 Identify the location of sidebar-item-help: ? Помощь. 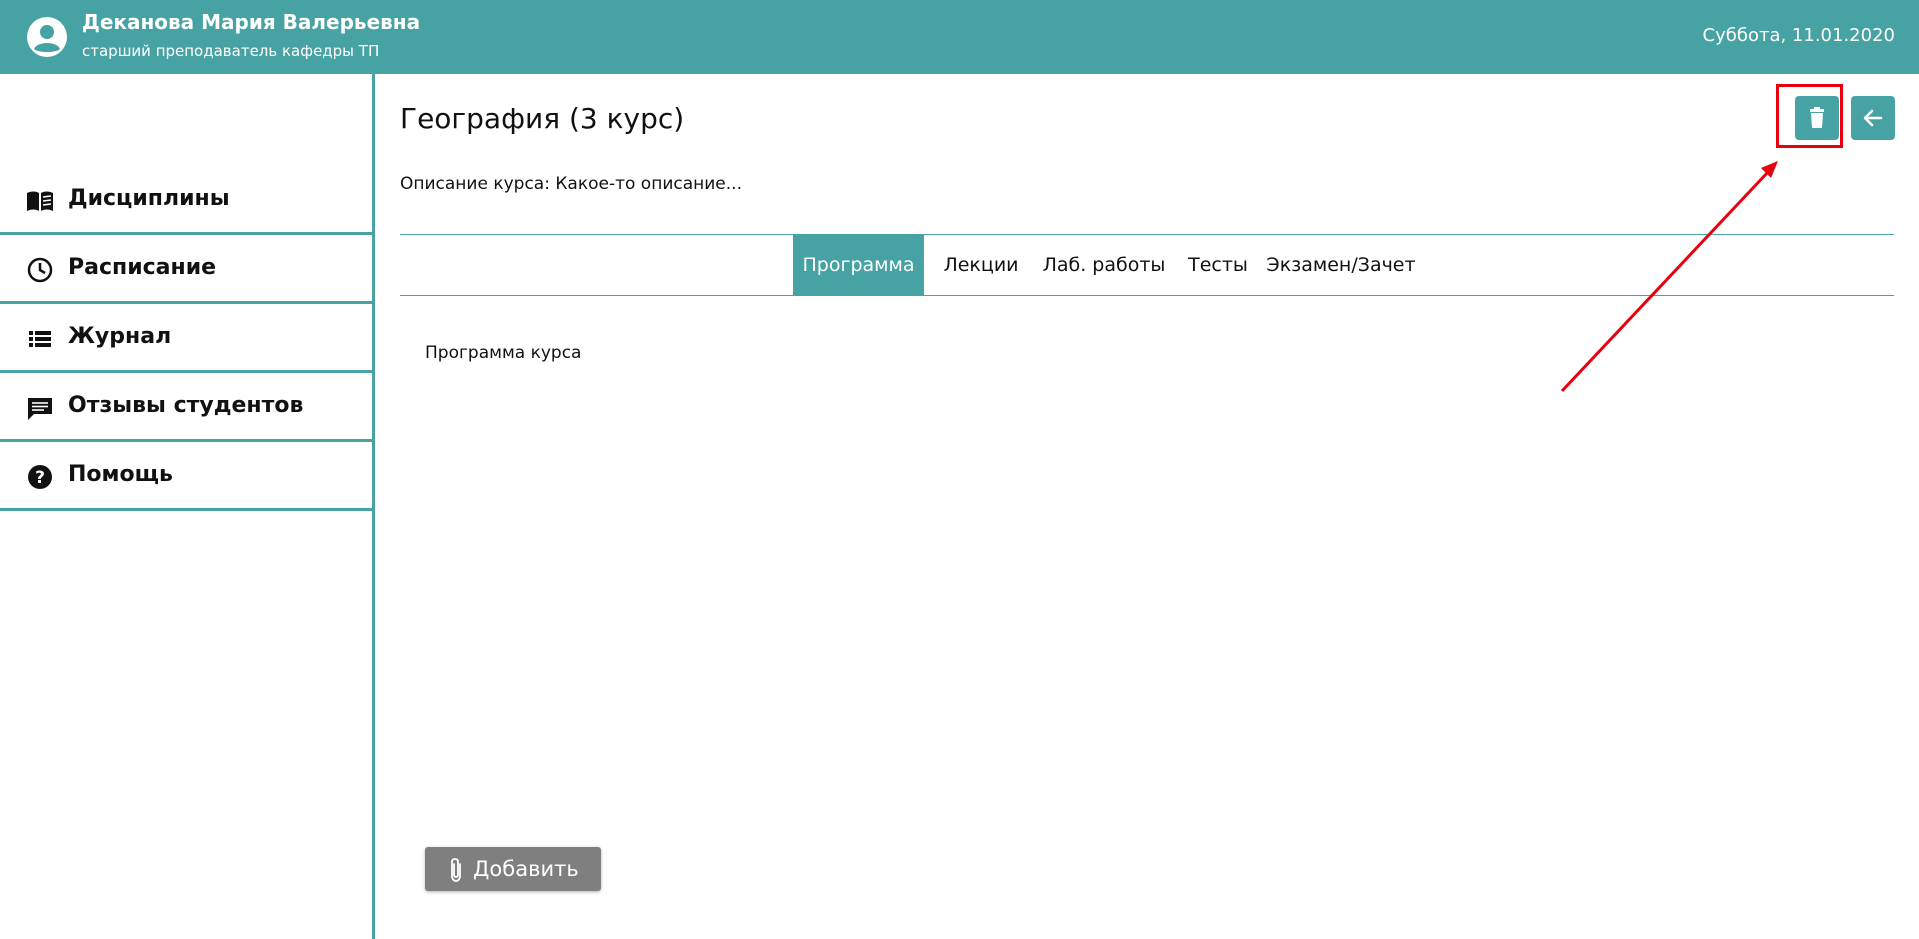
(186, 476).